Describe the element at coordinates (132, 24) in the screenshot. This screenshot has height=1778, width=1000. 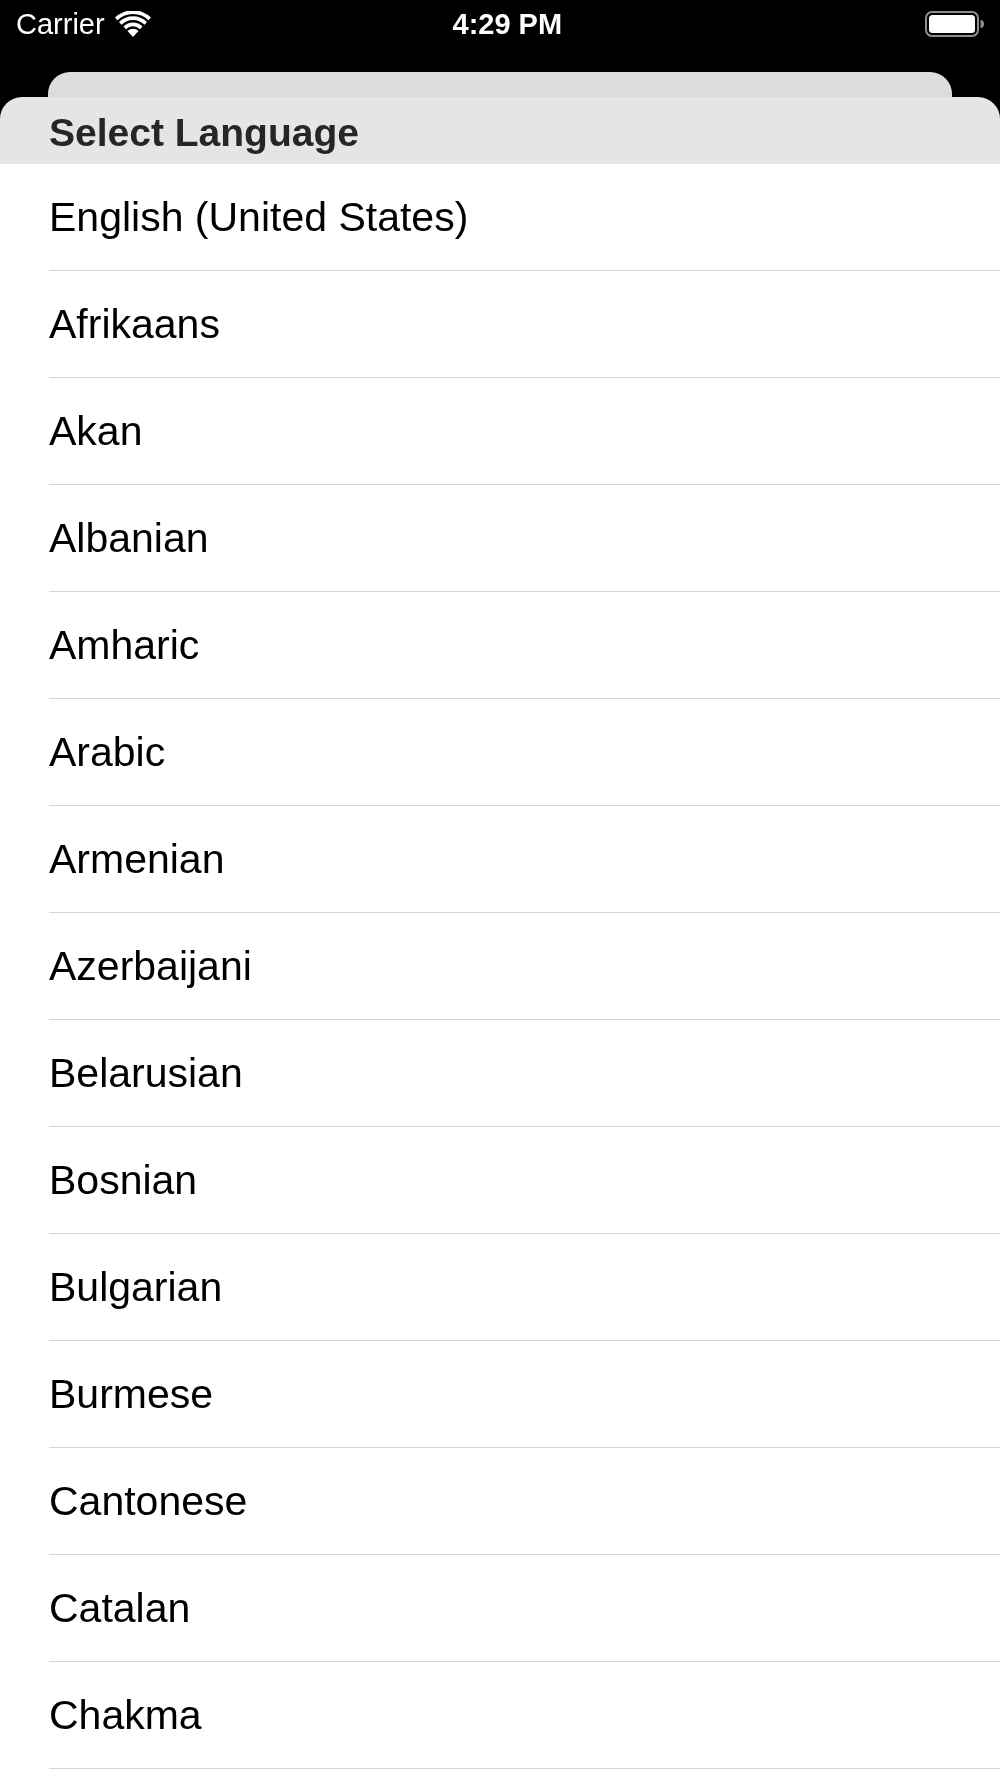
I see `wifi-icon` at that location.